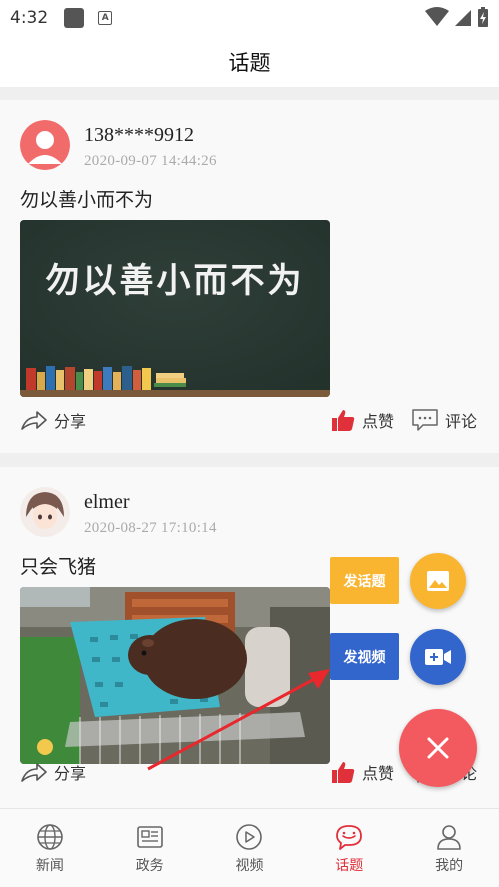  Describe the element at coordinates (425, 420) in the screenshot. I see `comment-icon` at that location.